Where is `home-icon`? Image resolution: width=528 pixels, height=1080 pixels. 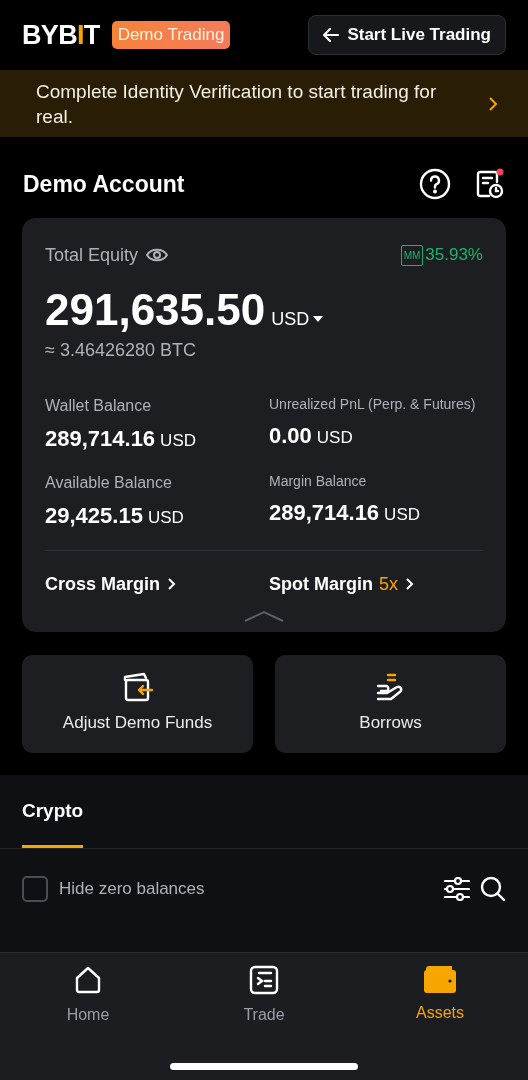
home-icon is located at coordinates (88, 980).